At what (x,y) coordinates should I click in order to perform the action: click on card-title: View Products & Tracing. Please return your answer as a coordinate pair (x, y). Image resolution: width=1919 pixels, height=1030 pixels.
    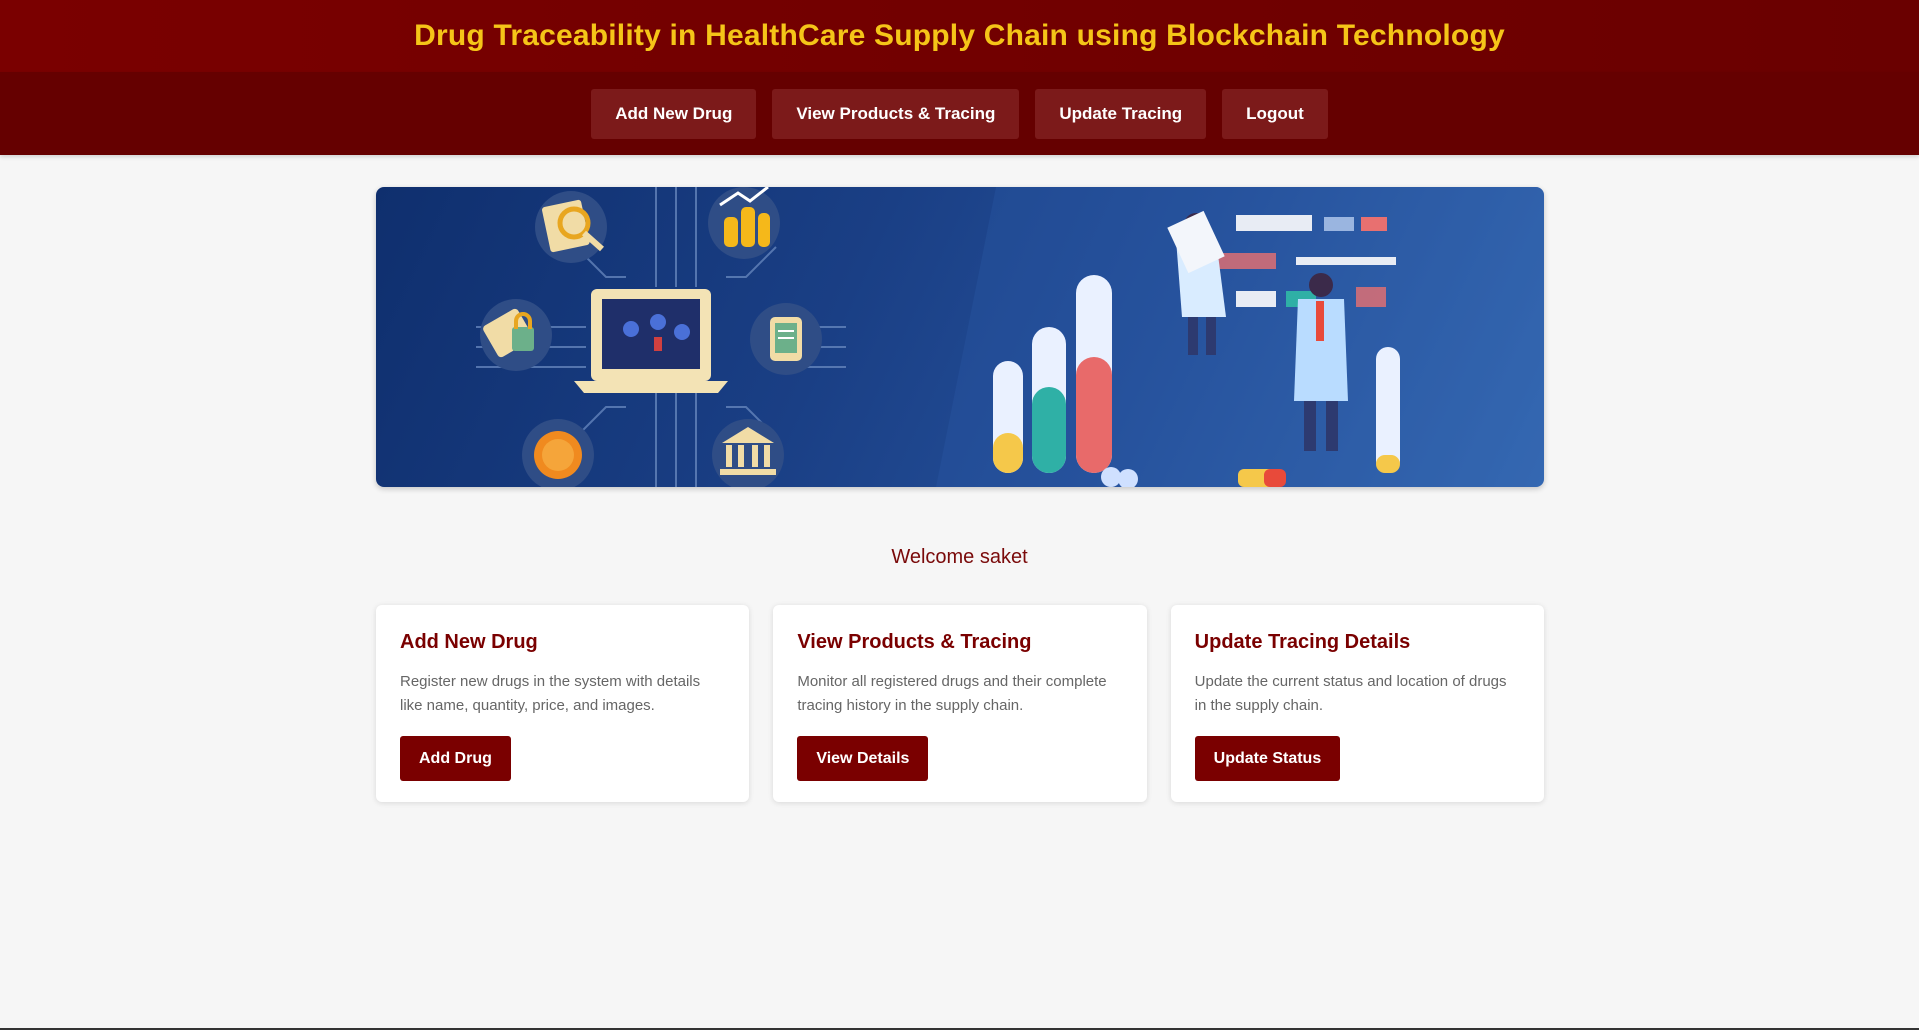
    Looking at the image, I should click on (914, 642).